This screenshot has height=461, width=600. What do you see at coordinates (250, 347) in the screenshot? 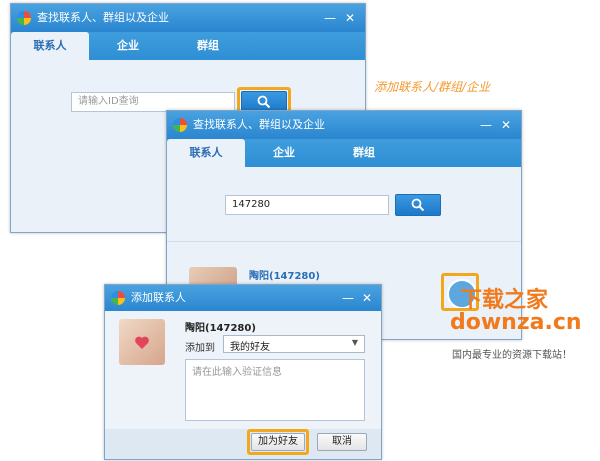
I see `group-select-value: 我的好友` at bounding box center [250, 347].